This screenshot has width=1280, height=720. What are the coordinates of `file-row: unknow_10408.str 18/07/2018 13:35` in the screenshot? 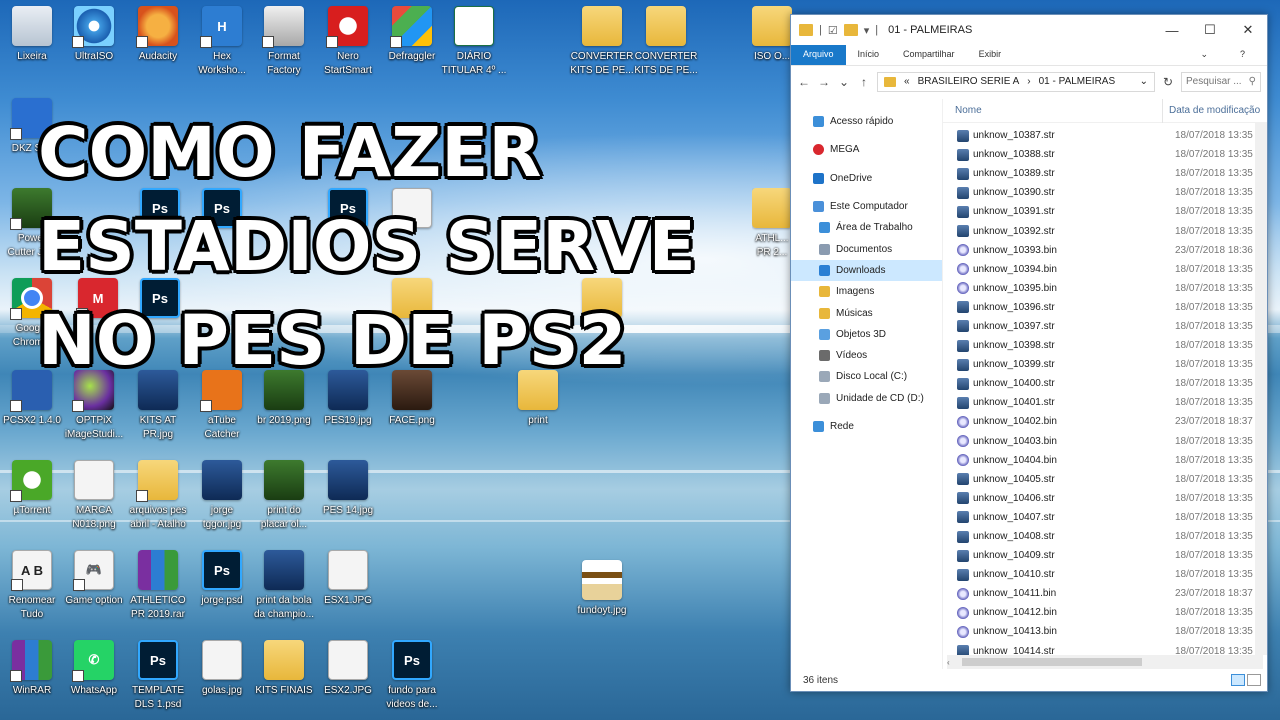 It's located at (1105, 536).